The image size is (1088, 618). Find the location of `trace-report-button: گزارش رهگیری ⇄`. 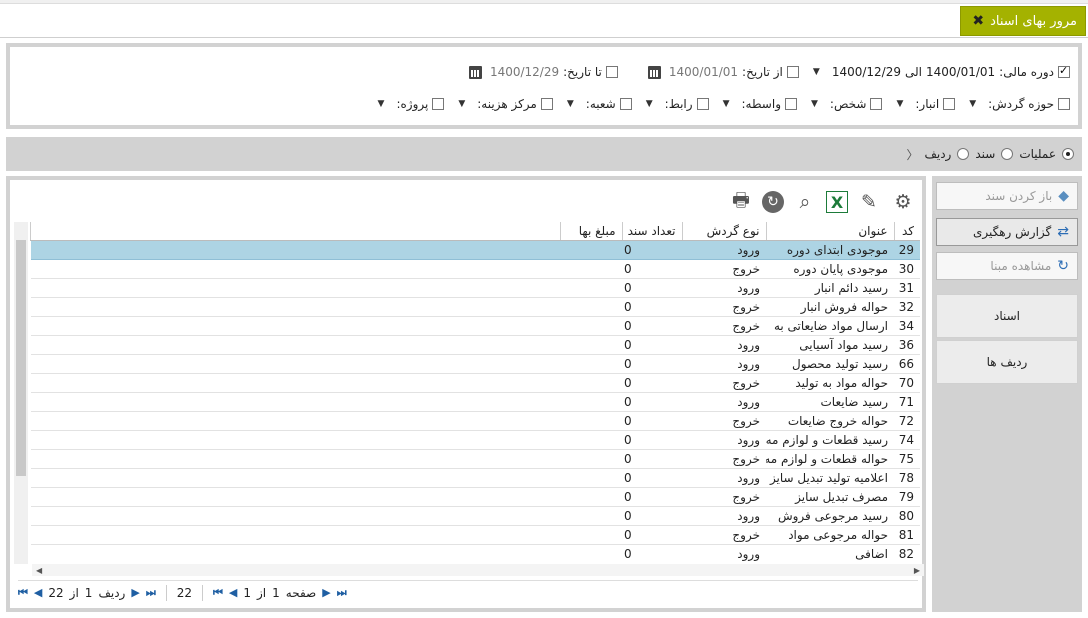

trace-report-button: گزارش رهگیری ⇄ is located at coordinates (1007, 232).